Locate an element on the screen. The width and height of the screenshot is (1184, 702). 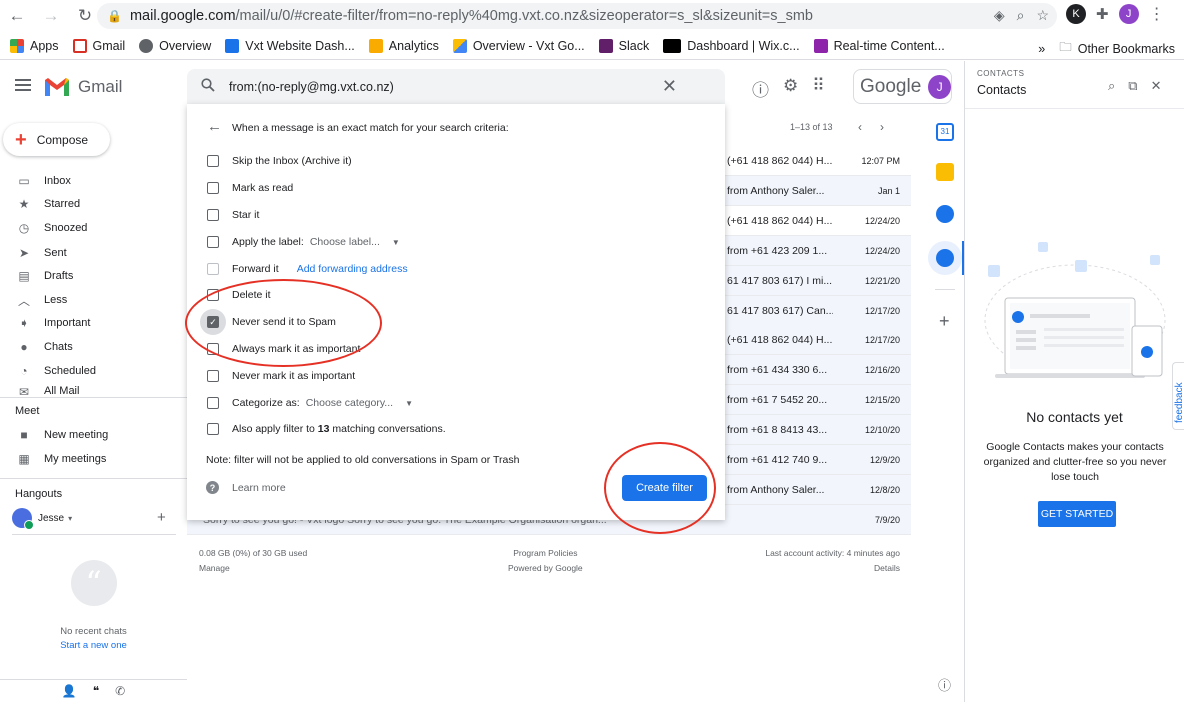
hangouts-icon: ❝ is located at coordinates (96, 691).